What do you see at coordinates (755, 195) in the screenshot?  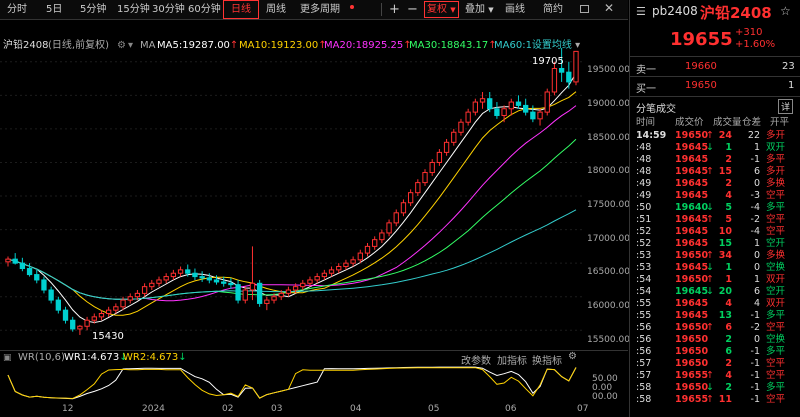 I see `tick-oi-change: -3` at bounding box center [755, 195].